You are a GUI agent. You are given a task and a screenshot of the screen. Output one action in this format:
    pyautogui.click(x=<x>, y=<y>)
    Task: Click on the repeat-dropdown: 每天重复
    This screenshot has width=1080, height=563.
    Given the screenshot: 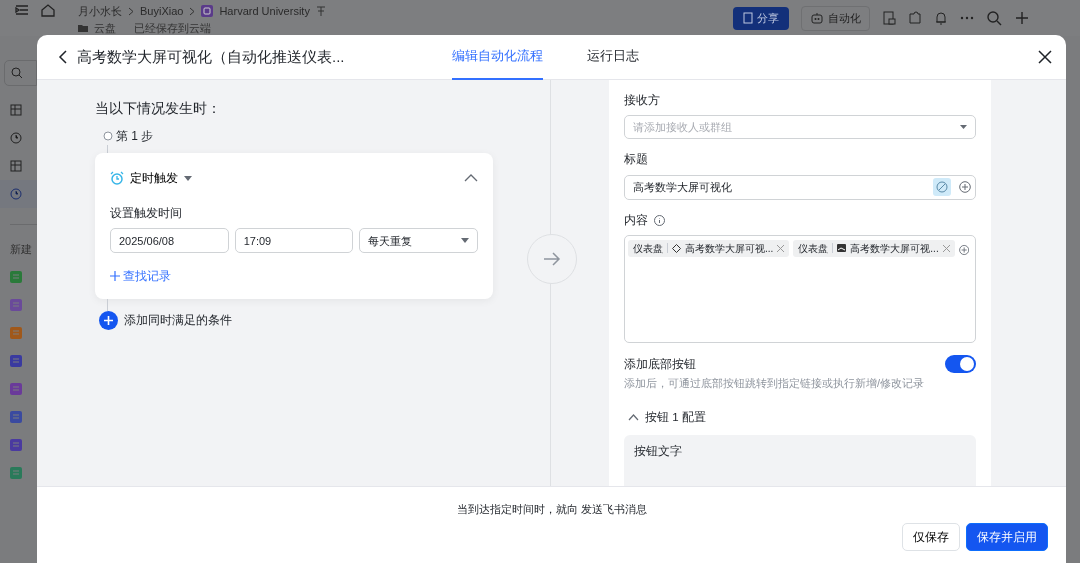 What is the action you would take?
    pyautogui.click(x=418, y=241)
    